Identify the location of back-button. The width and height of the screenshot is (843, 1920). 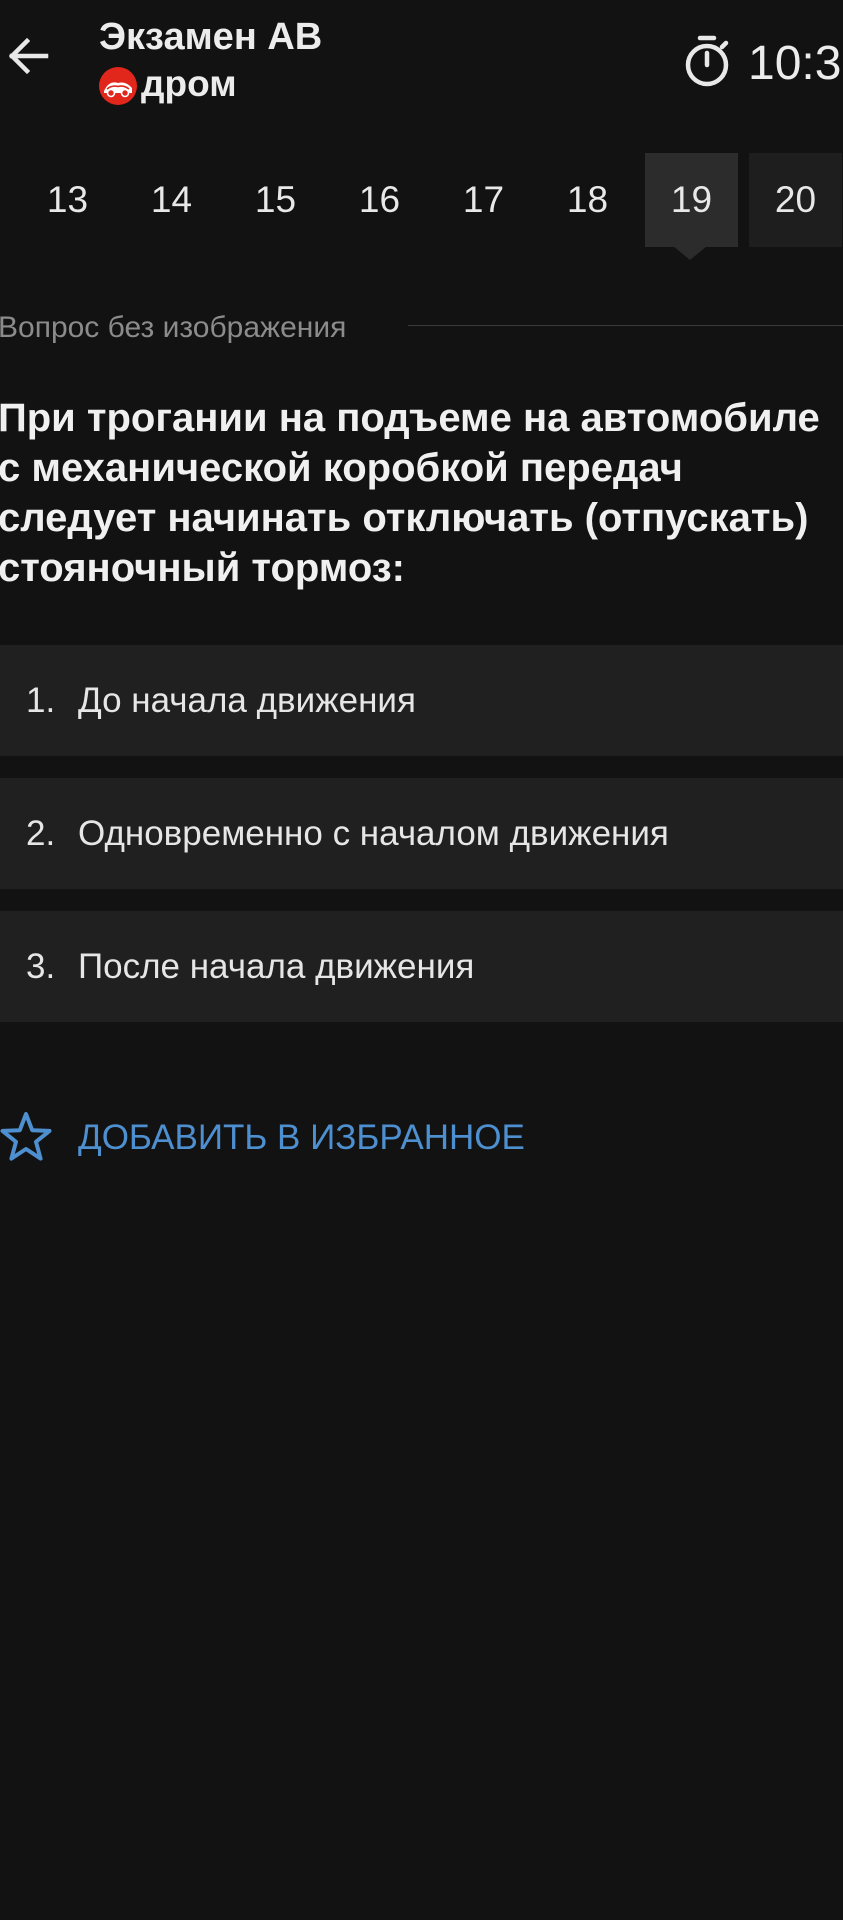
(28, 56).